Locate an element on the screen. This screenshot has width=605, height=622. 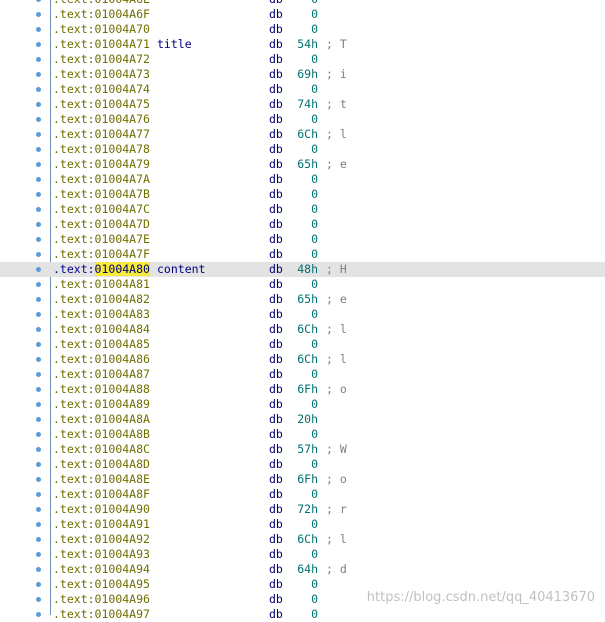
listing-row: .text:01004A7D db 0 is located at coordinates (302, 224).